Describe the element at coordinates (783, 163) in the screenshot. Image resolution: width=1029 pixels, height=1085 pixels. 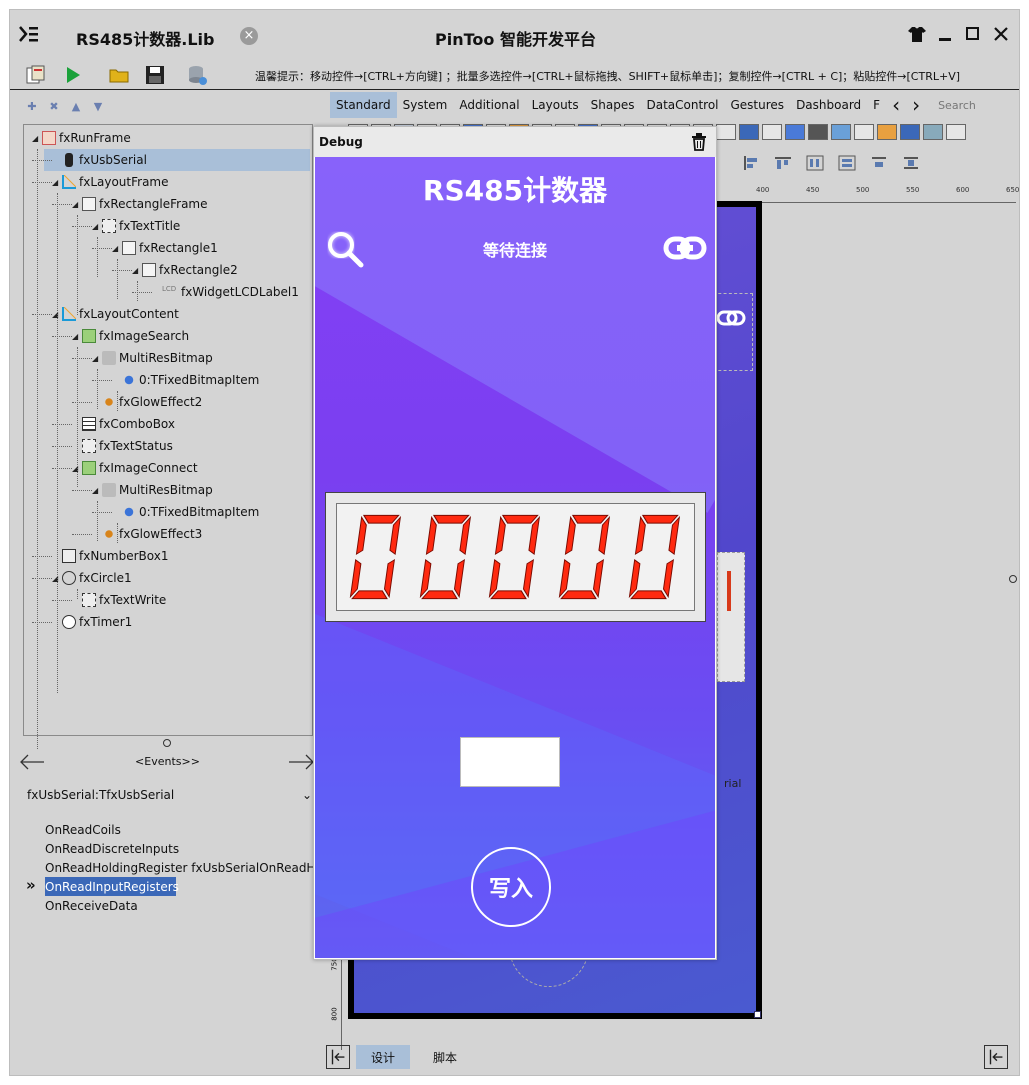
I see `align-top-icon` at that location.